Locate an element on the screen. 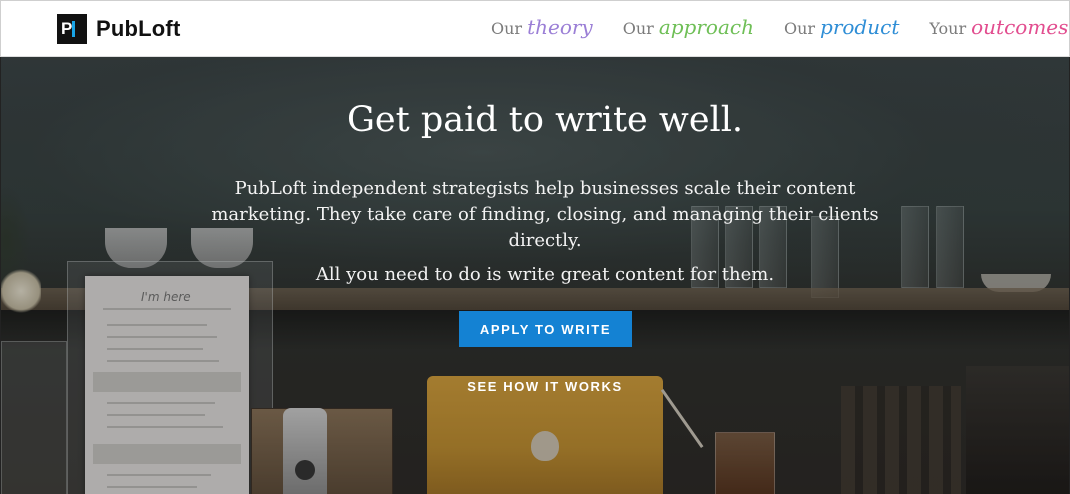  see-how-it-works-link: SEE HOW IT WORKS is located at coordinates (545, 386).